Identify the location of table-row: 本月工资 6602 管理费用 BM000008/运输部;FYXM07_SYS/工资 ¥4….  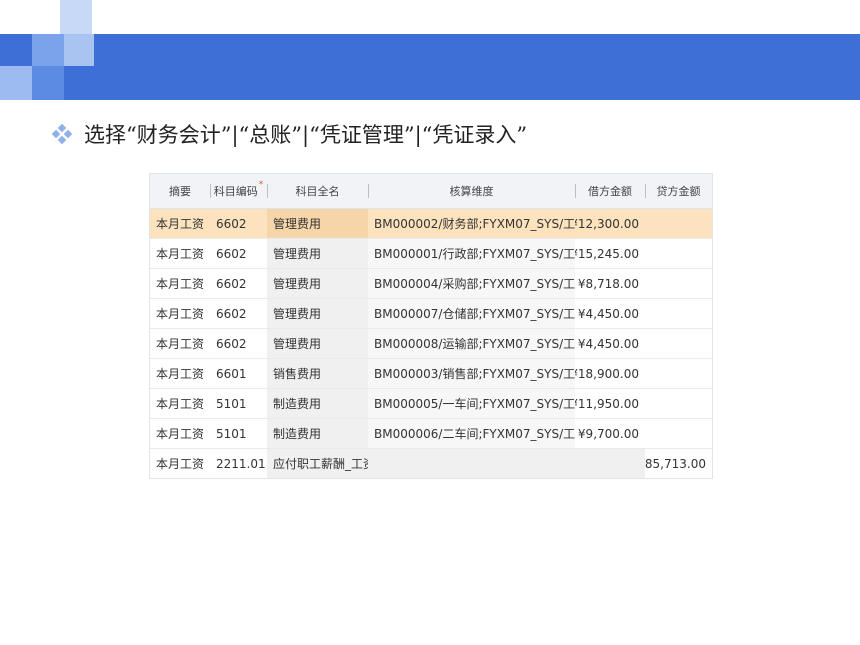
(431, 344).